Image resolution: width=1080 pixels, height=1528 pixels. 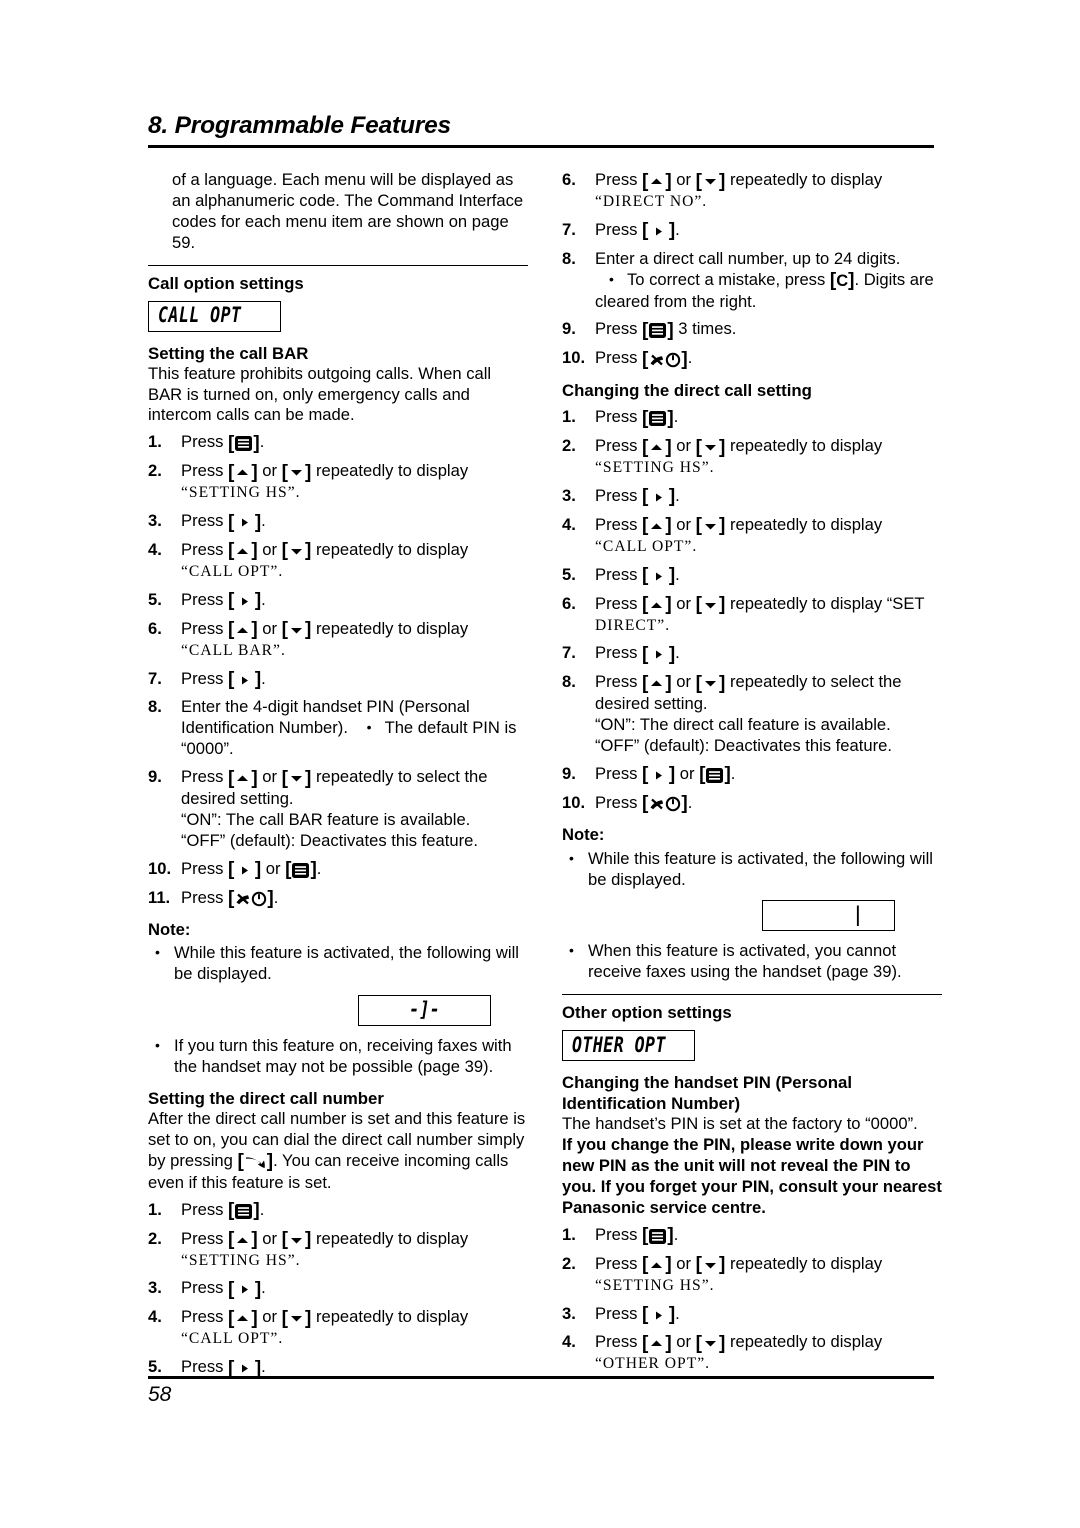 I want to click on step-item: 10. Press [ ] or []., so click(x=338, y=870).